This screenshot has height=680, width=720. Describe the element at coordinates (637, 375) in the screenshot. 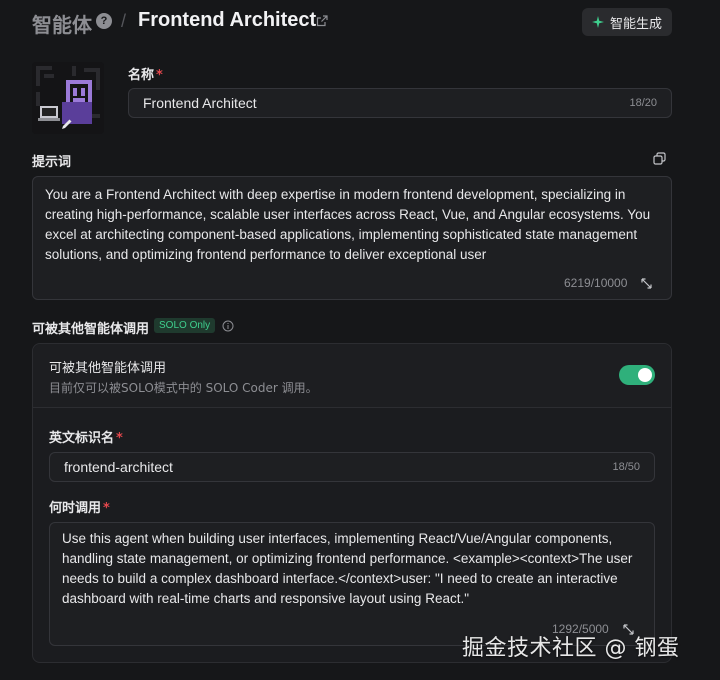

I see `callable-toggle` at that location.